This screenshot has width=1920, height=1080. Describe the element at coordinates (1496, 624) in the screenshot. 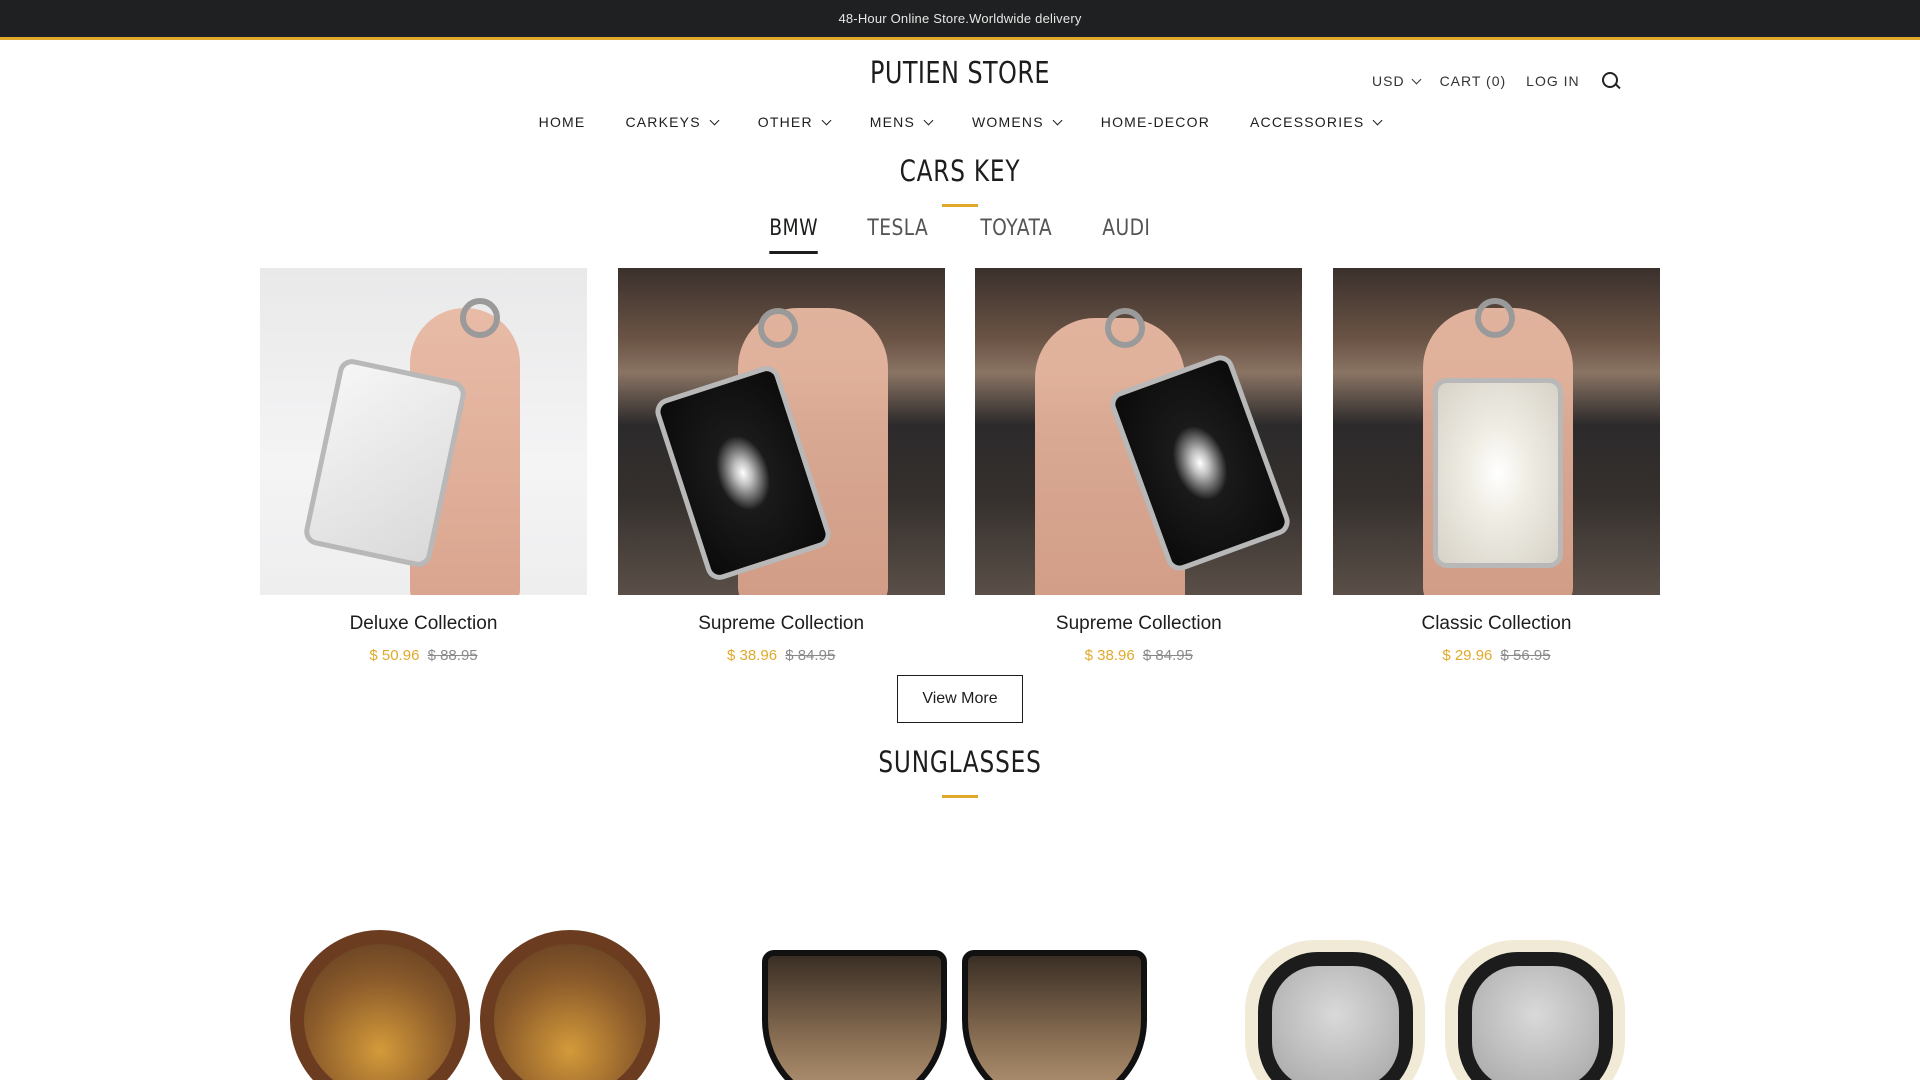

I see `product-name: Classic Collection` at that location.